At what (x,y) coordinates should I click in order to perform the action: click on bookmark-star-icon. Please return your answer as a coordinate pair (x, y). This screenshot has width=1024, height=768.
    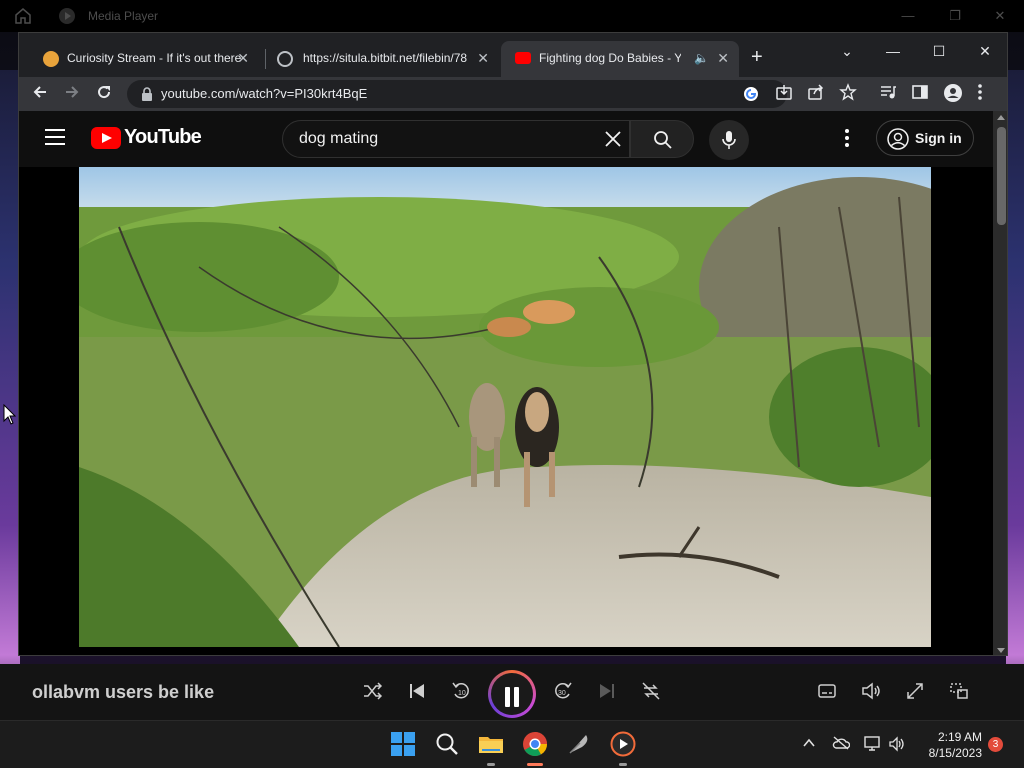
    Looking at the image, I should click on (850, 94).